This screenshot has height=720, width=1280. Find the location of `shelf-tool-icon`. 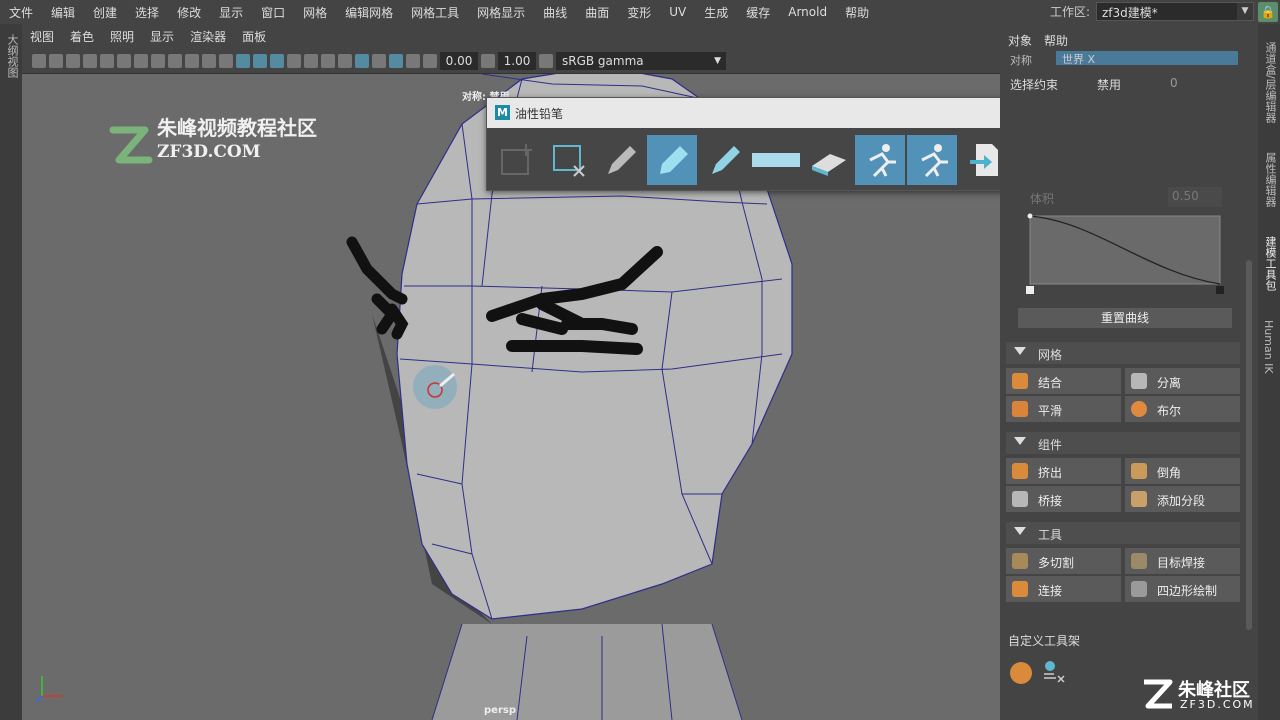

shelf-tool-icon is located at coordinates (1054, 672).